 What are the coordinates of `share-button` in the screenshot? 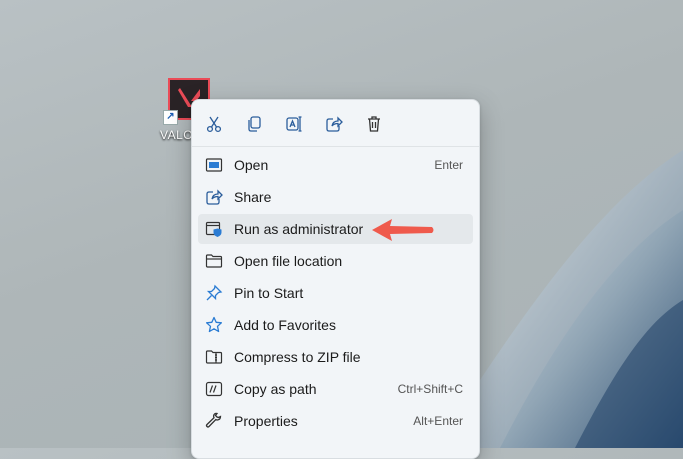 It's located at (334, 124).